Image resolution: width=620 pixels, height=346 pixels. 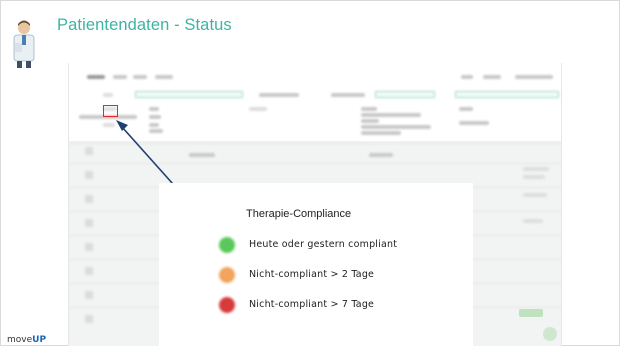 What do you see at coordinates (312, 274) in the screenshot?
I see `legend-label: Nicht-compliant > 2 Tage` at bounding box center [312, 274].